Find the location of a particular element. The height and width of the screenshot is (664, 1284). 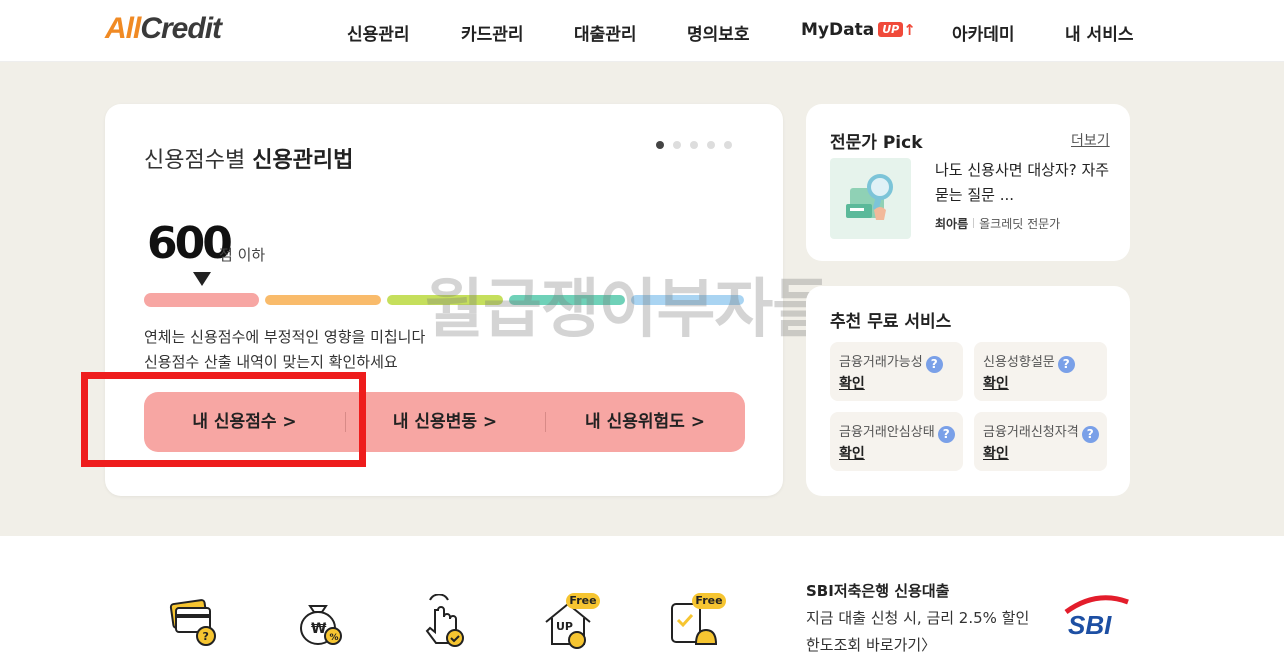

nav-loan-management: 대출관리 is located at coordinates (605, 32).